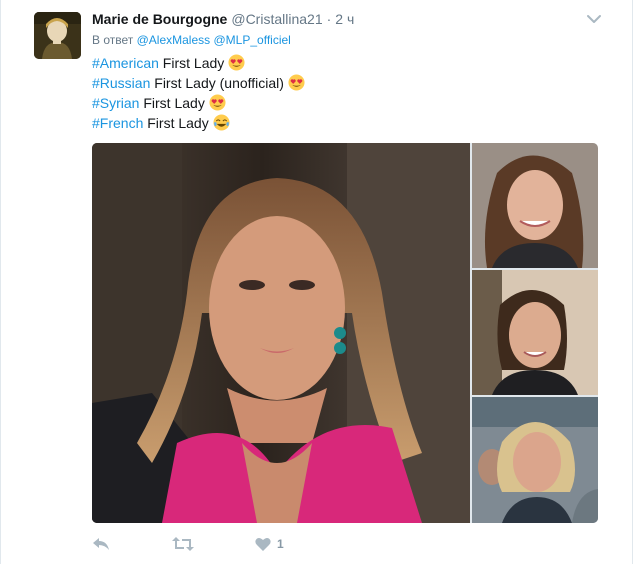 The width and height of the screenshot is (633, 564). What do you see at coordinates (280, 544) in the screenshot?
I see `like-count: 1` at bounding box center [280, 544].